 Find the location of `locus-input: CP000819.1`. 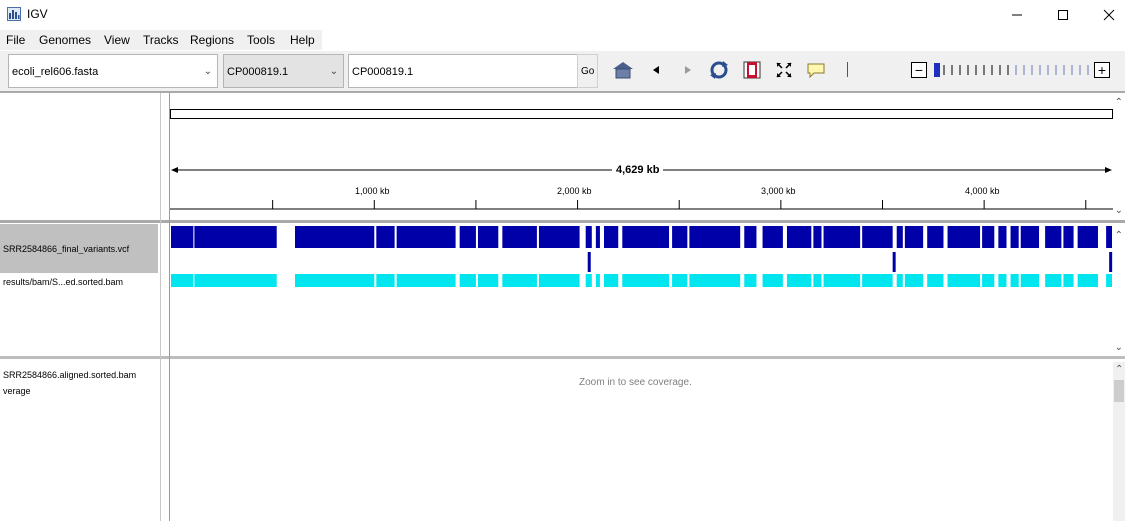

locus-input: CP000819.1 is located at coordinates (463, 71).